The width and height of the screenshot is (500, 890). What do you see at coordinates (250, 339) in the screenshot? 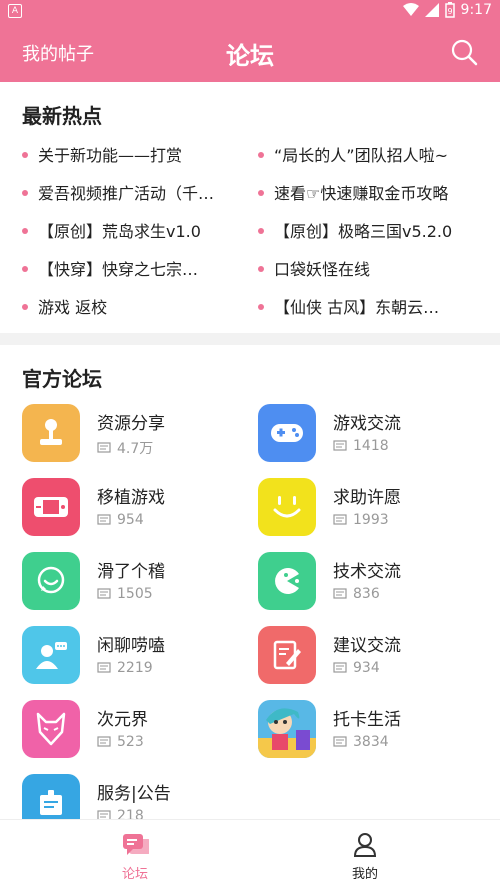
I see `section-divider` at bounding box center [250, 339].